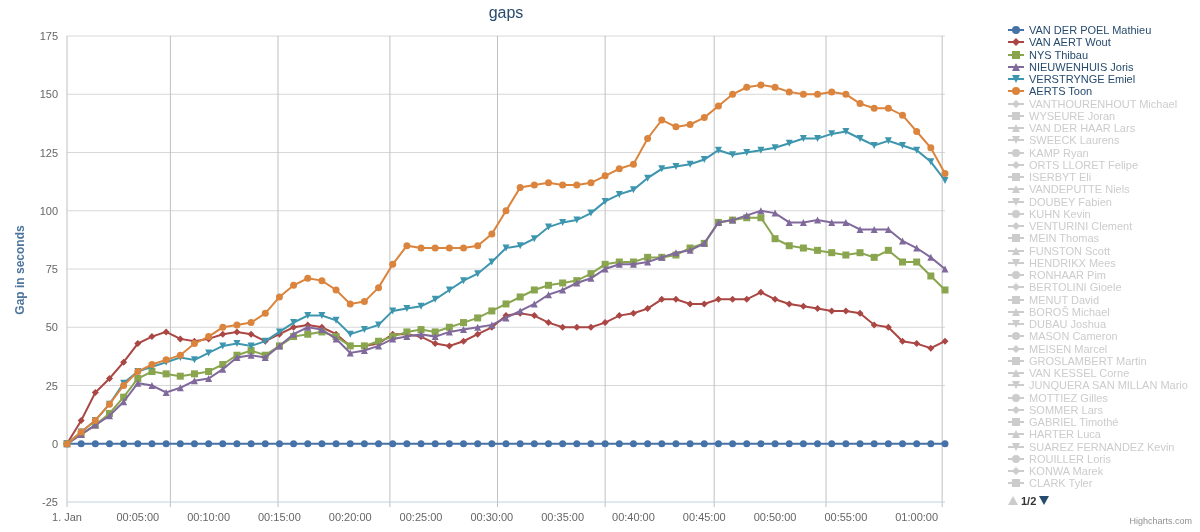 Image resolution: width=1200 pixels, height=532 pixels. I want to click on y-tick-label: 125, so click(48, 152).